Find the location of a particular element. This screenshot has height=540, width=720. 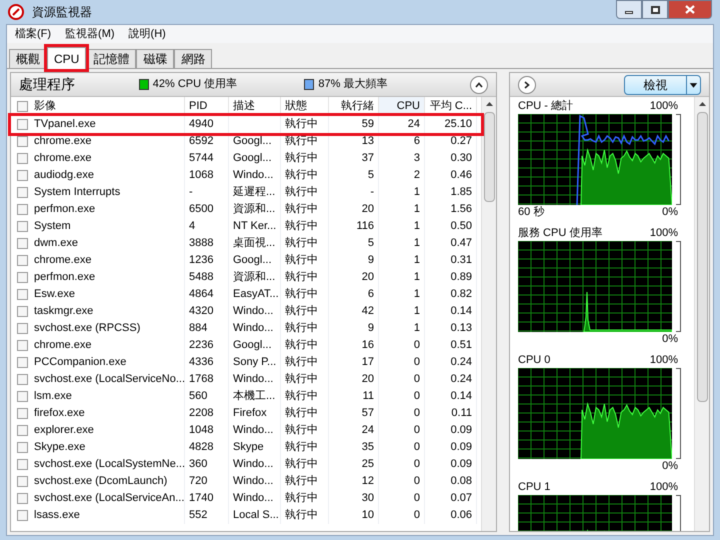

menu-item: 說明(H) is located at coordinates (147, 34).